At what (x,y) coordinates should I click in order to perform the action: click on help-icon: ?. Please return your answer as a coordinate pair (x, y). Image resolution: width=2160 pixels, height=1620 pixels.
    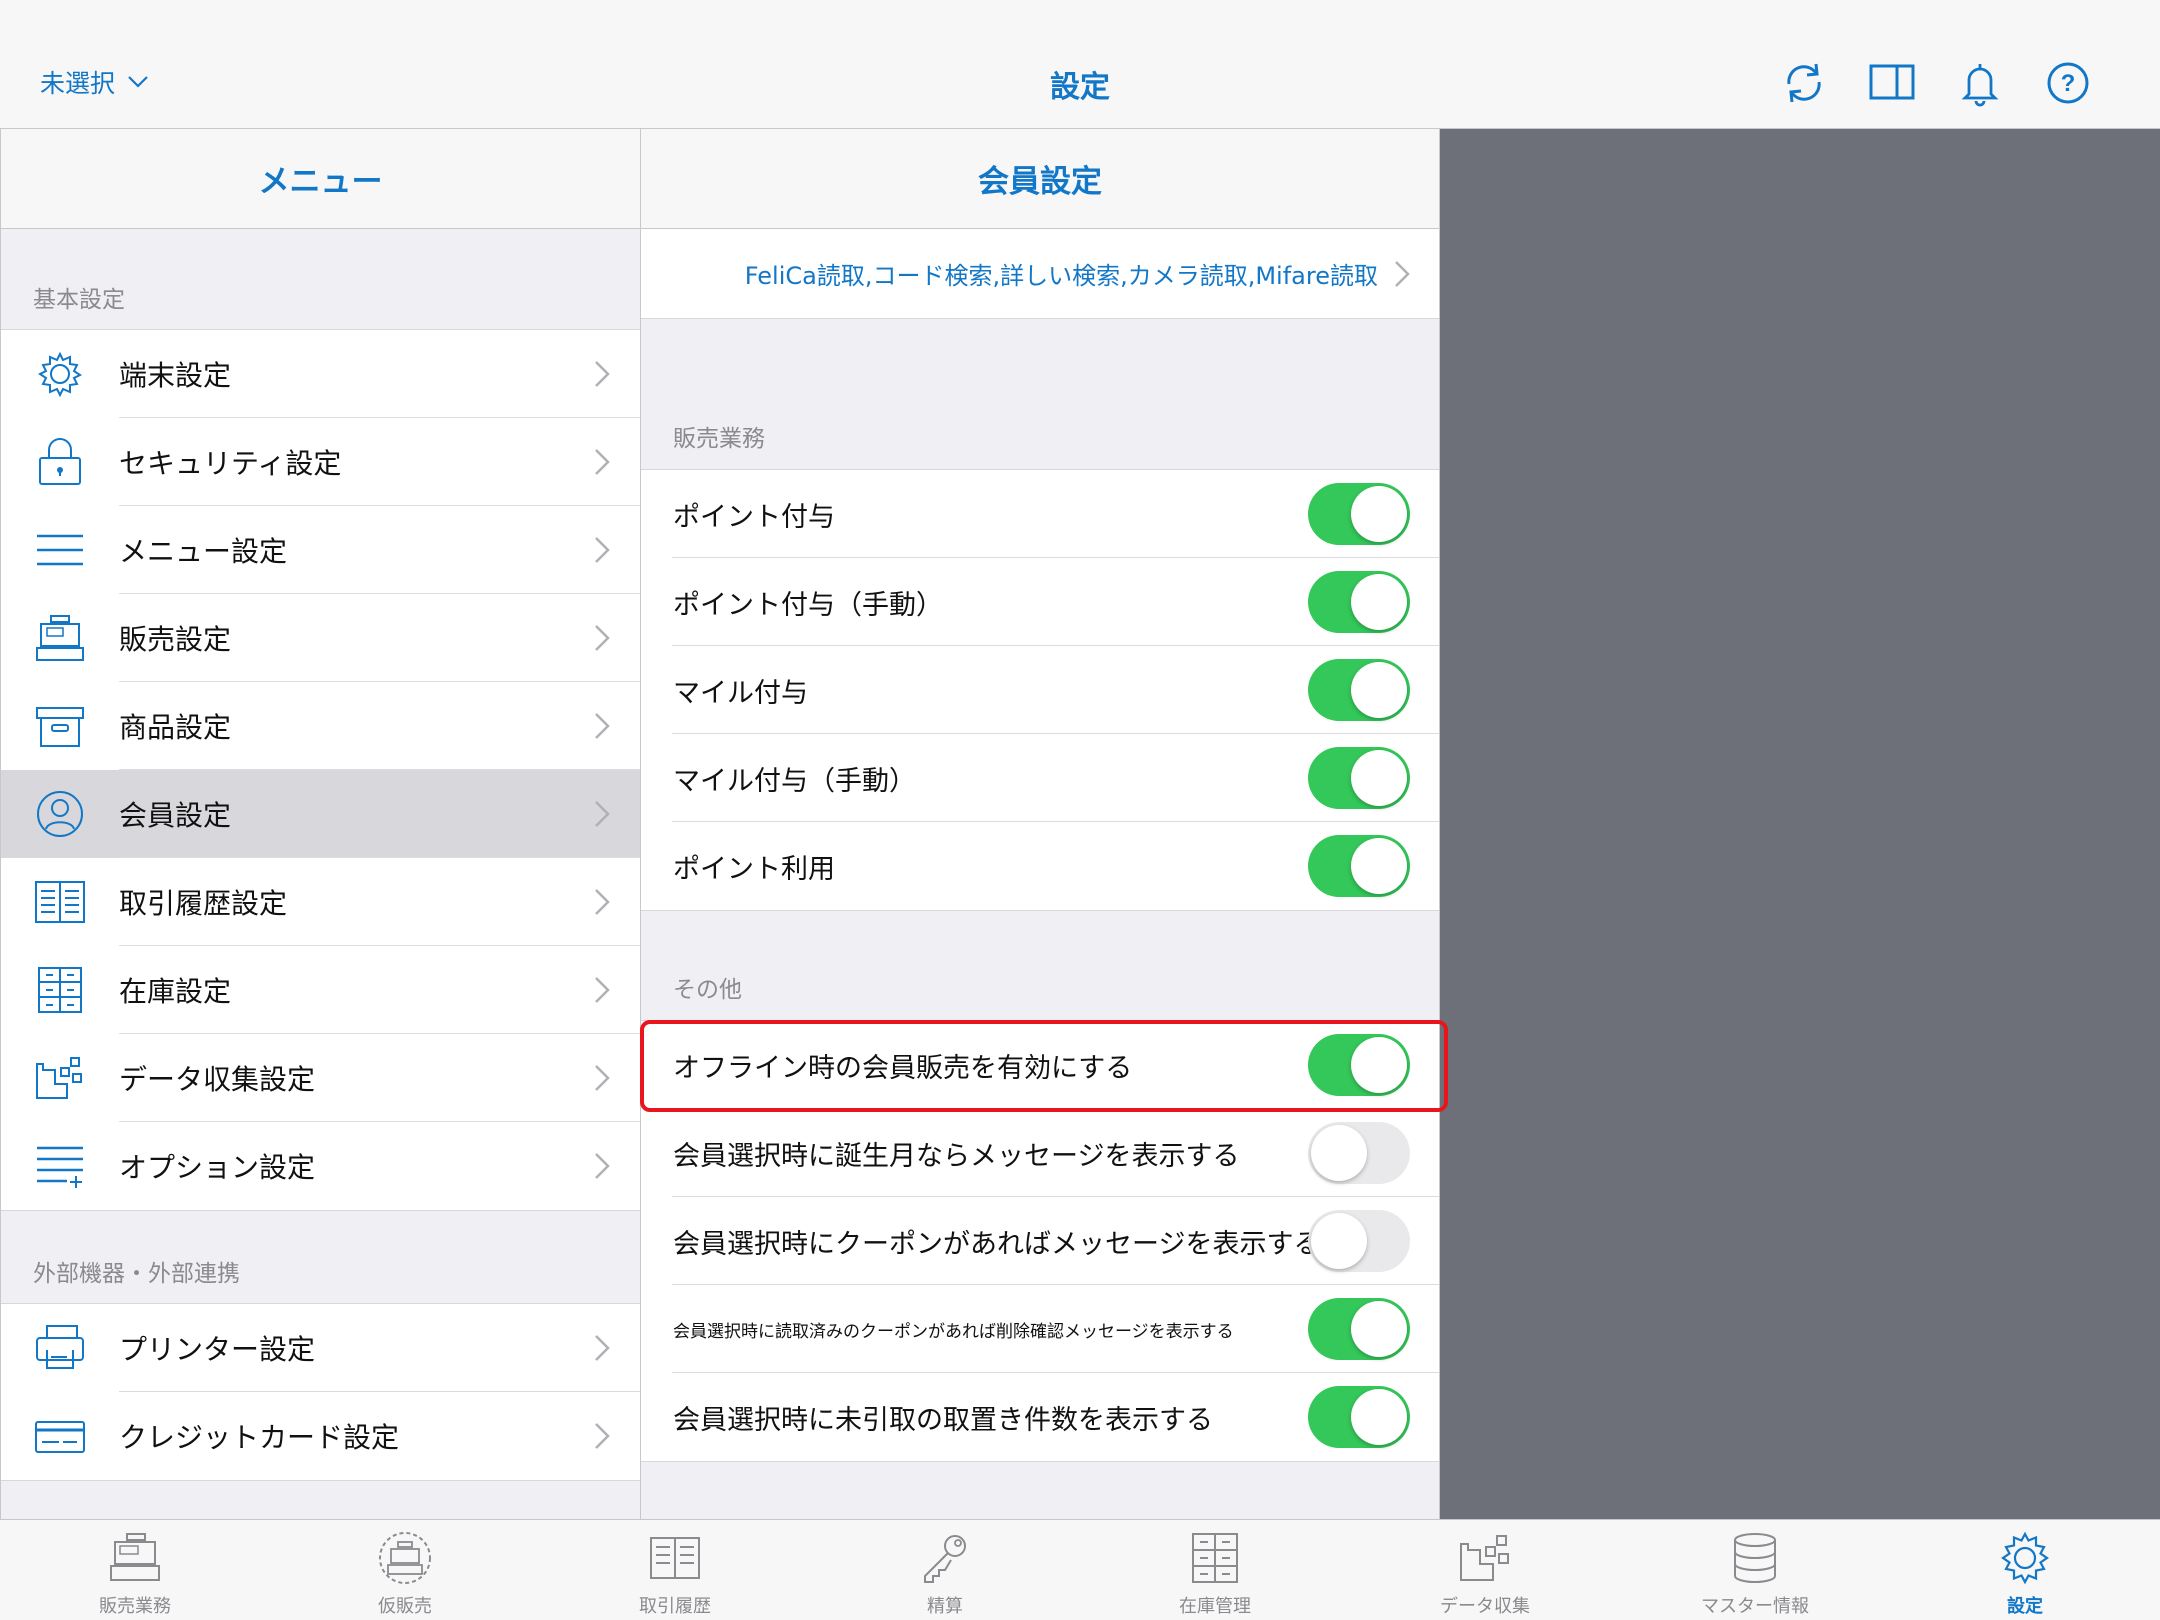
    Looking at the image, I should click on (2068, 83).